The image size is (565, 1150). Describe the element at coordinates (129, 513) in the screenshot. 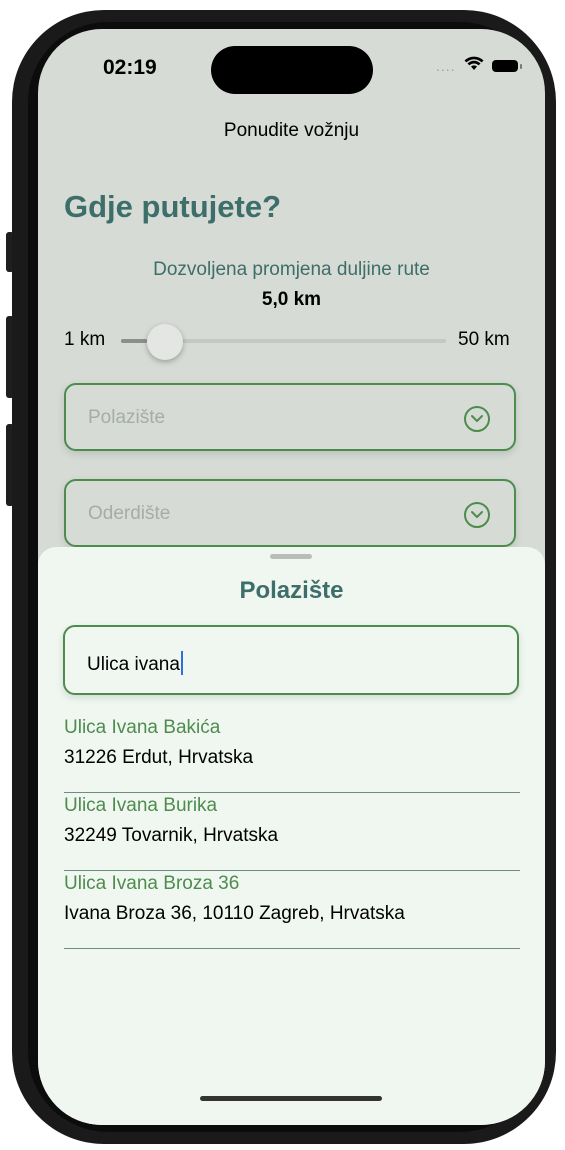

I see `destination-placeholder: Oderdište` at that location.